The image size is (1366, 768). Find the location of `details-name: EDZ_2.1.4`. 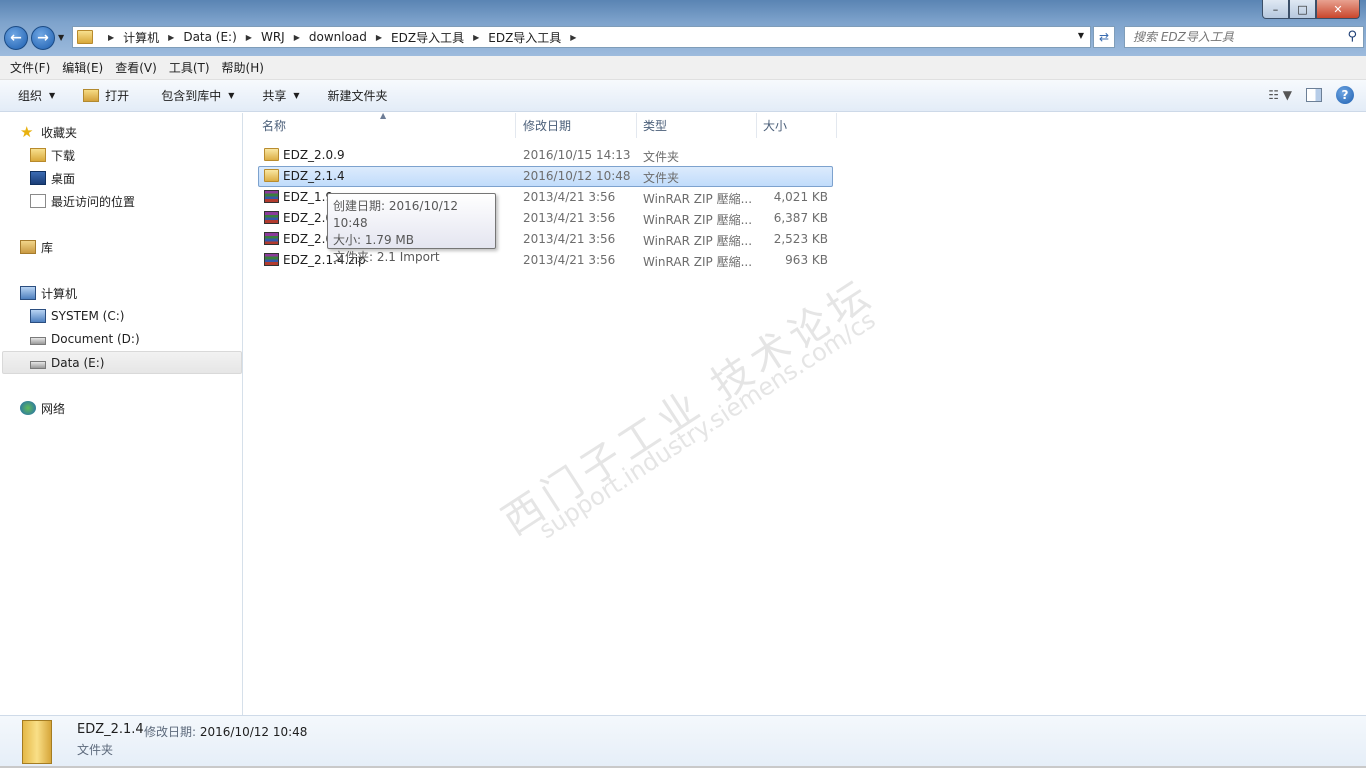

details-name: EDZ_2.1.4 is located at coordinates (110, 729).